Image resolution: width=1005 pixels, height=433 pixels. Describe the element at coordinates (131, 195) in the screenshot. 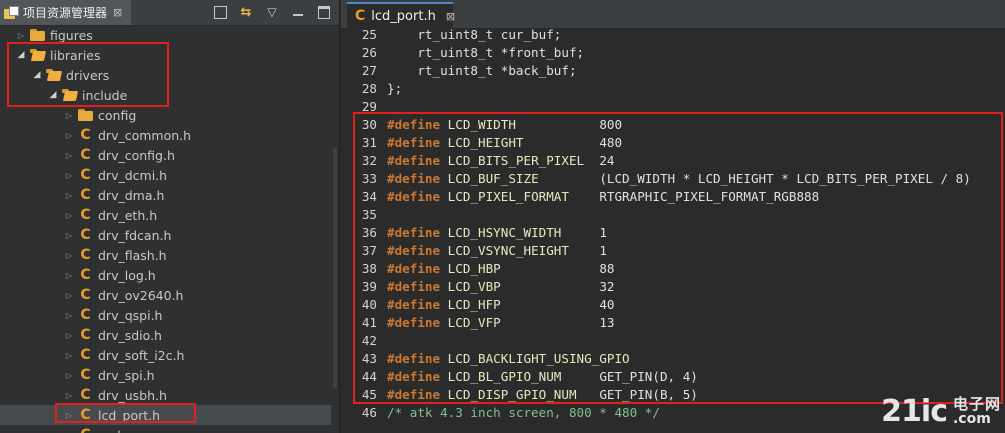

I see `tree-item-label: drv_dma.h` at that location.